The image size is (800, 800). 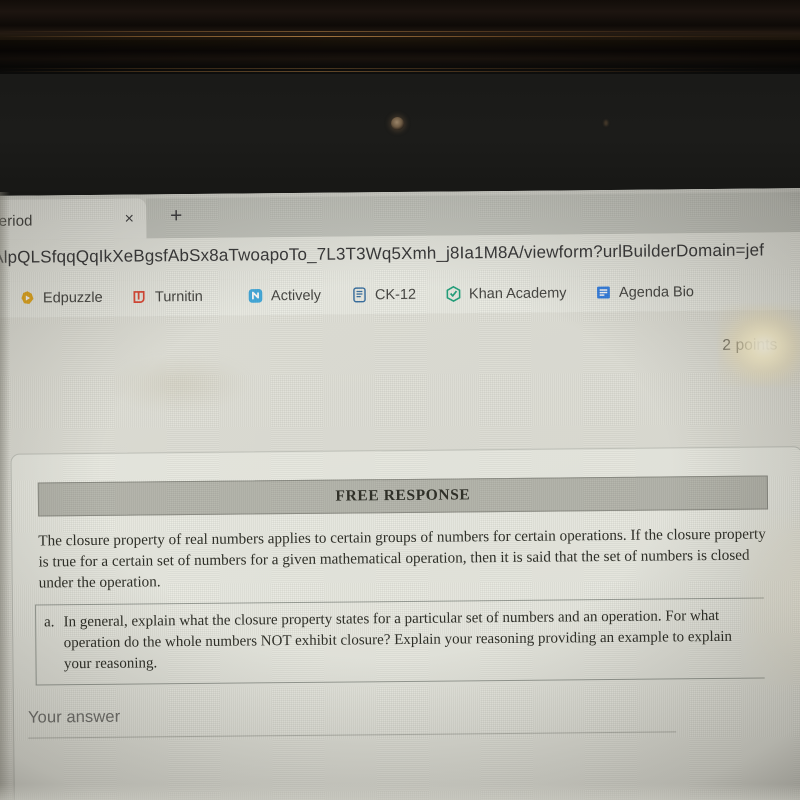 I want to click on bookmark-label: Actively, so click(x=296, y=295).